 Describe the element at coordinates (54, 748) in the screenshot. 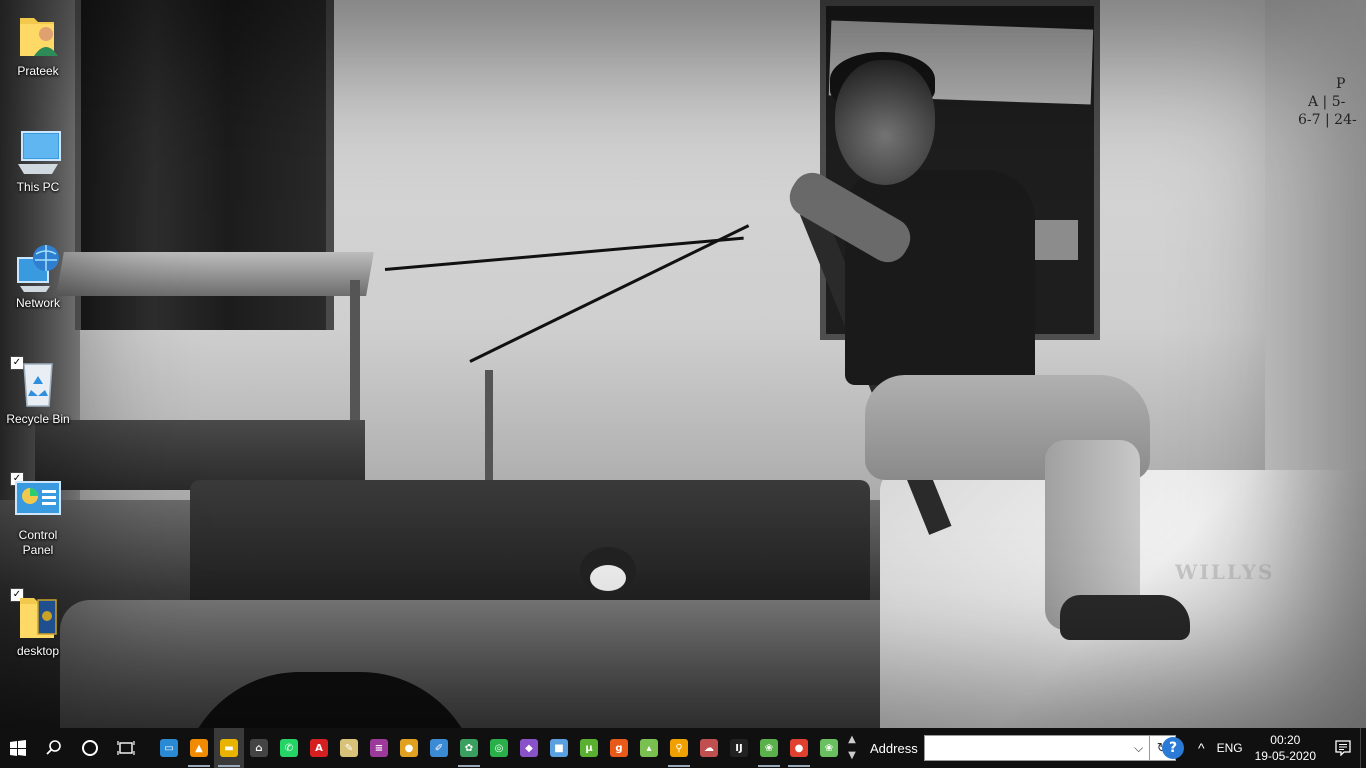

I see `search-icon` at that location.